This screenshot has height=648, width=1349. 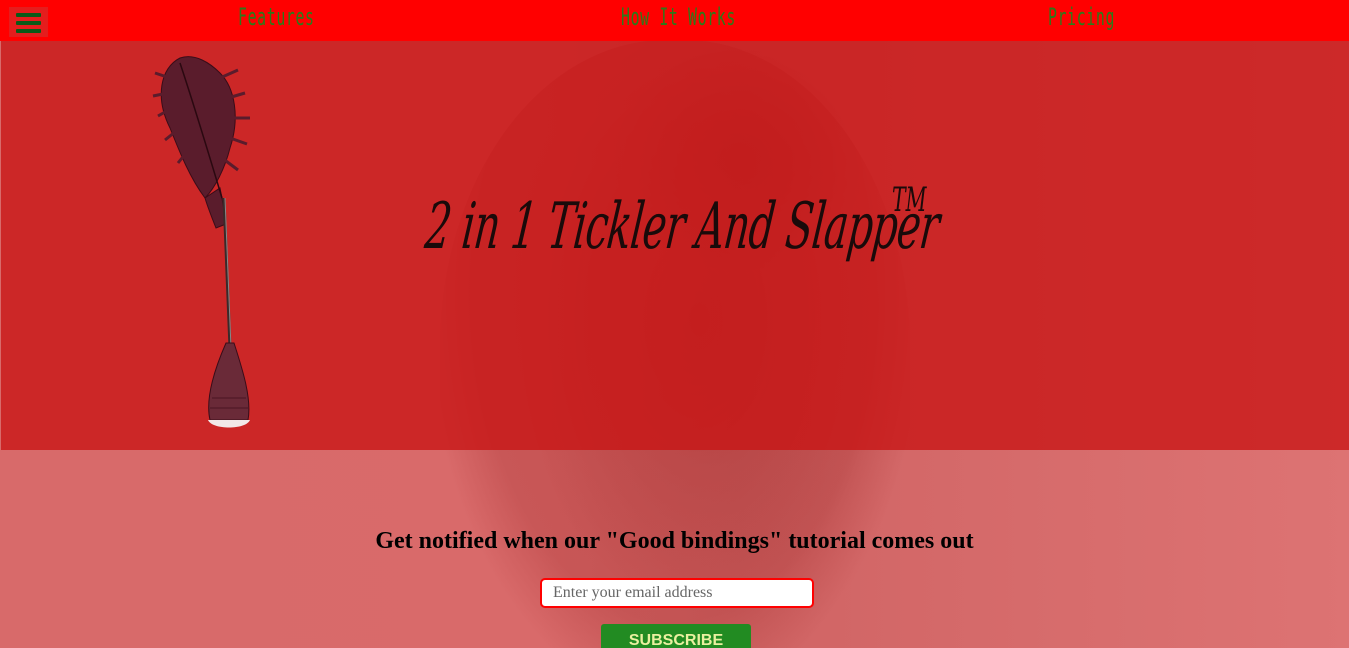 I want to click on nav-link-how-it-works: How It Works, so click(x=678, y=17).